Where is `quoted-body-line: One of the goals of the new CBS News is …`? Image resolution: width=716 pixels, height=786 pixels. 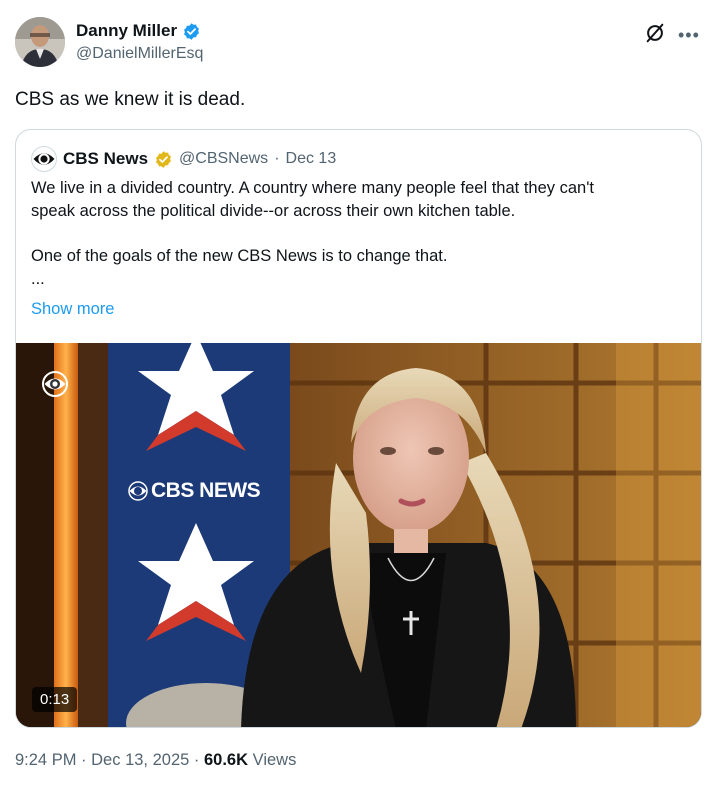
quoted-body-line: One of the goals of the new CBS News is … is located at coordinates (239, 256).